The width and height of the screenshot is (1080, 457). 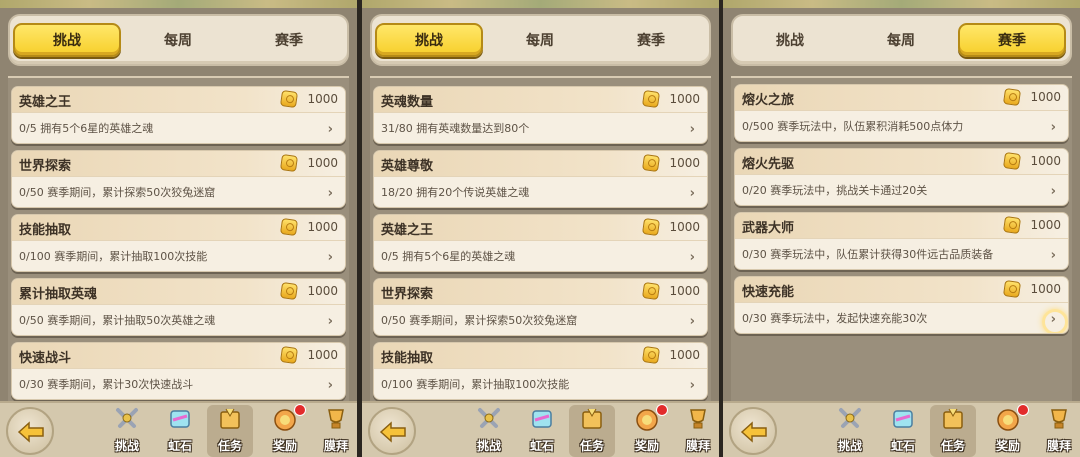 What do you see at coordinates (850, 418) in the screenshot?
I see `crossed-swords-icon` at bounding box center [850, 418].